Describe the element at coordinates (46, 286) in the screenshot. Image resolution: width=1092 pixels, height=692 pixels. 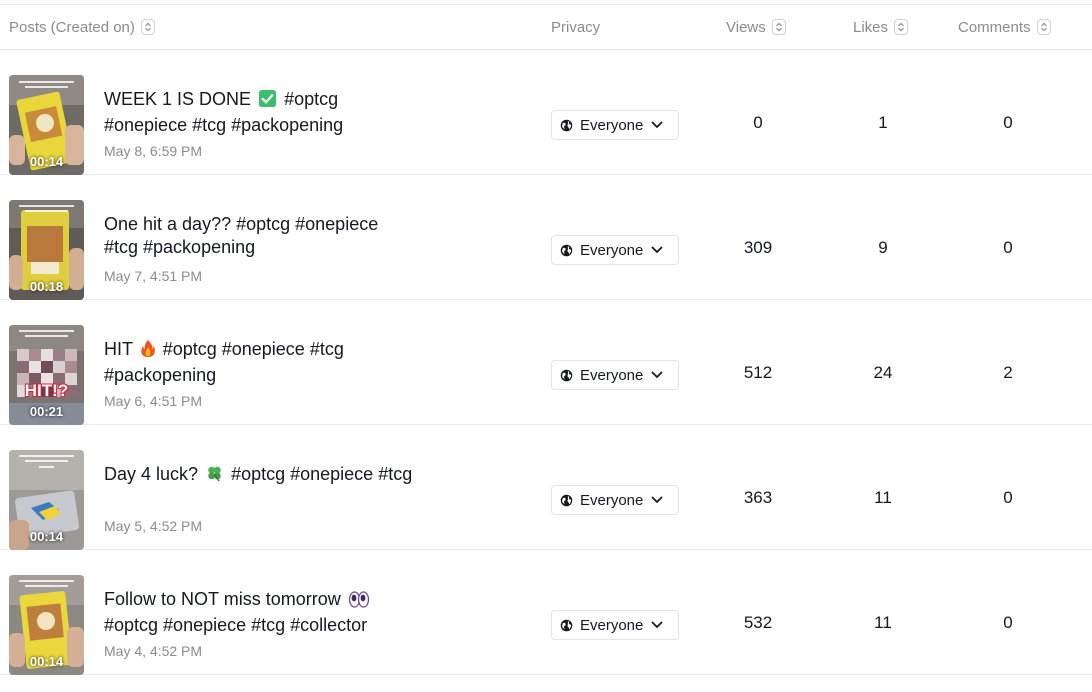
I see `video-duration: 00:18` at that location.